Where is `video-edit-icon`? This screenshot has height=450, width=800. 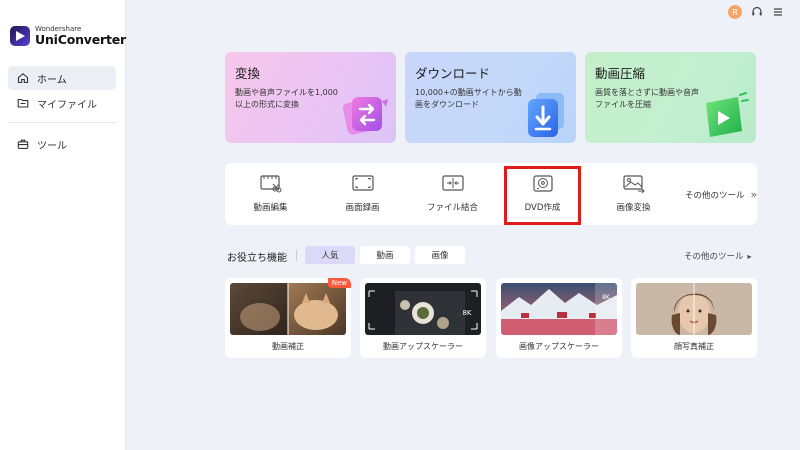 video-edit-icon is located at coordinates (270, 184).